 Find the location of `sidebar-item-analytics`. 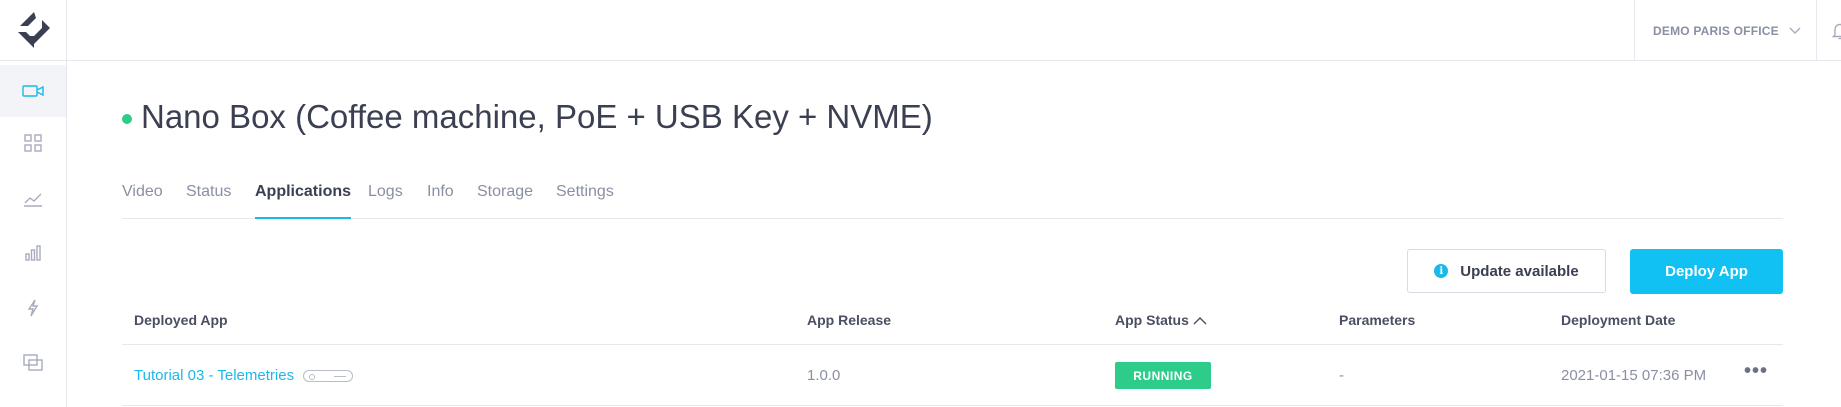

sidebar-item-analytics is located at coordinates (33, 199).